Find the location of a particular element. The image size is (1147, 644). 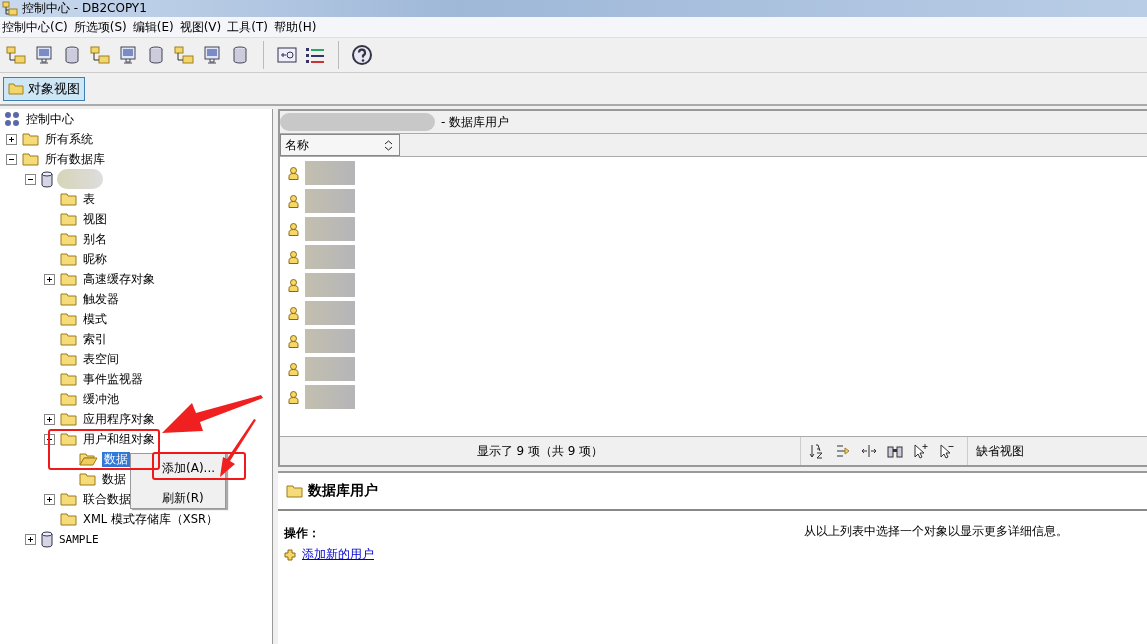

help-icon is located at coordinates (362, 55).